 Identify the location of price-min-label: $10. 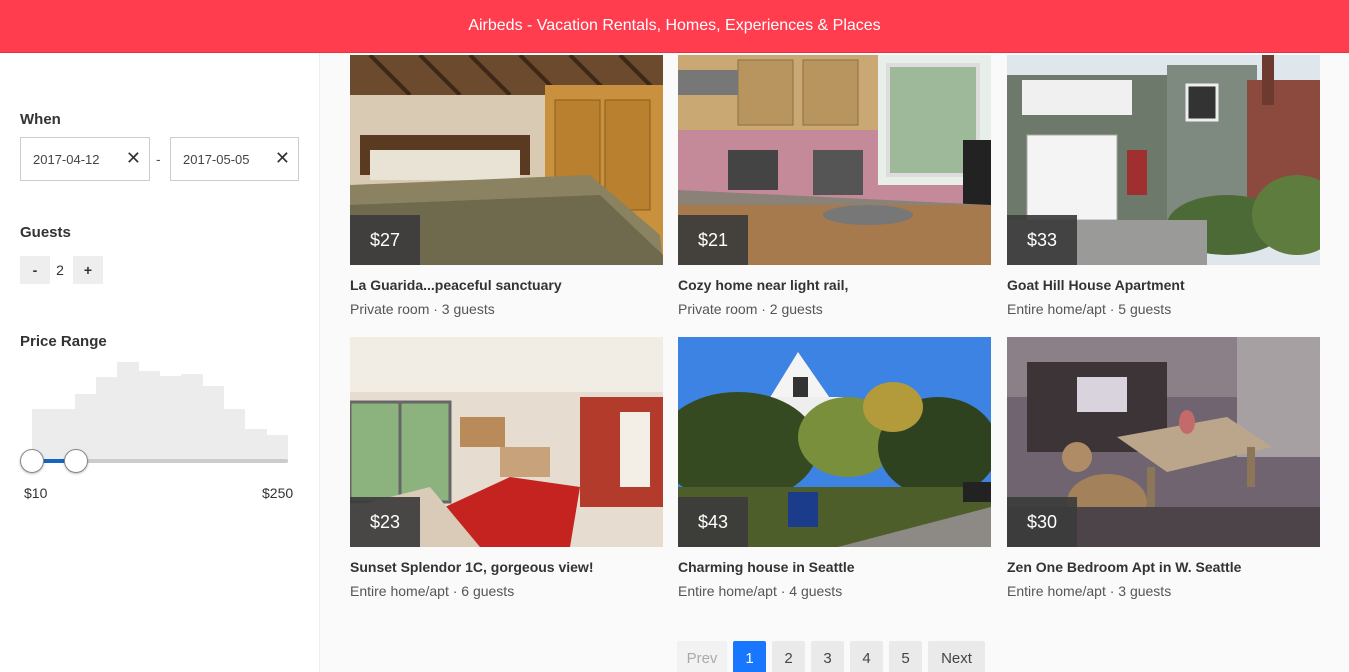
(36, 493).